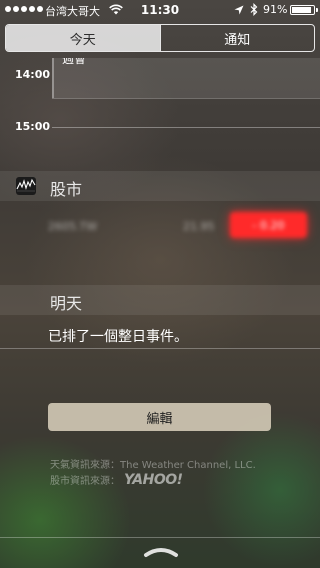  Describe the element at coordinates (160, 186) in the screenshot. I see `stocks-section-header: 股市` at that location.